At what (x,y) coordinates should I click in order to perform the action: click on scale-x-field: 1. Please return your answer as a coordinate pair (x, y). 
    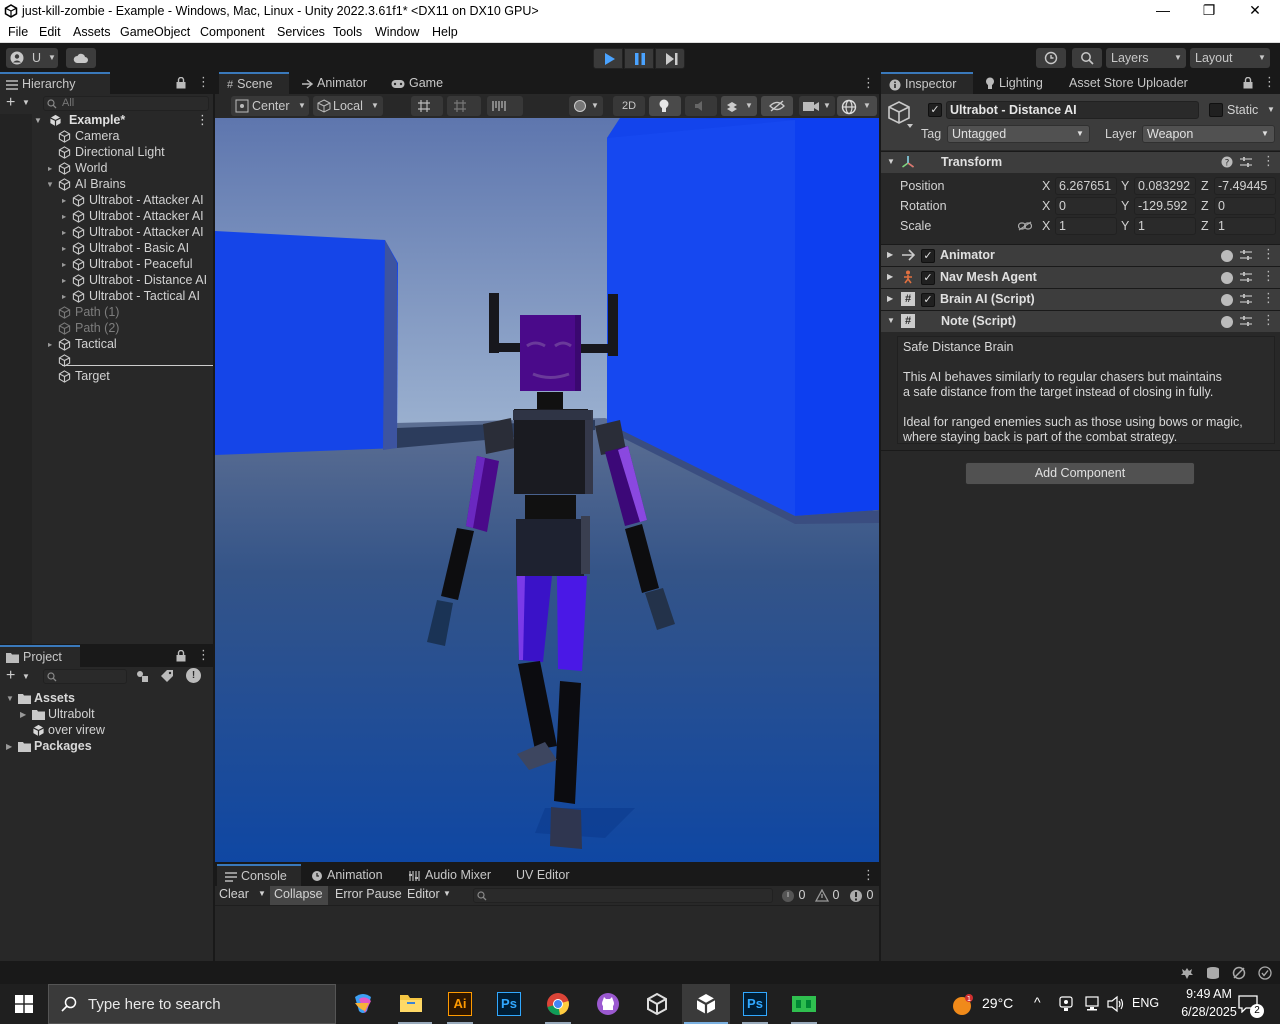
    Looking at the image, I should click on (1086, 226).